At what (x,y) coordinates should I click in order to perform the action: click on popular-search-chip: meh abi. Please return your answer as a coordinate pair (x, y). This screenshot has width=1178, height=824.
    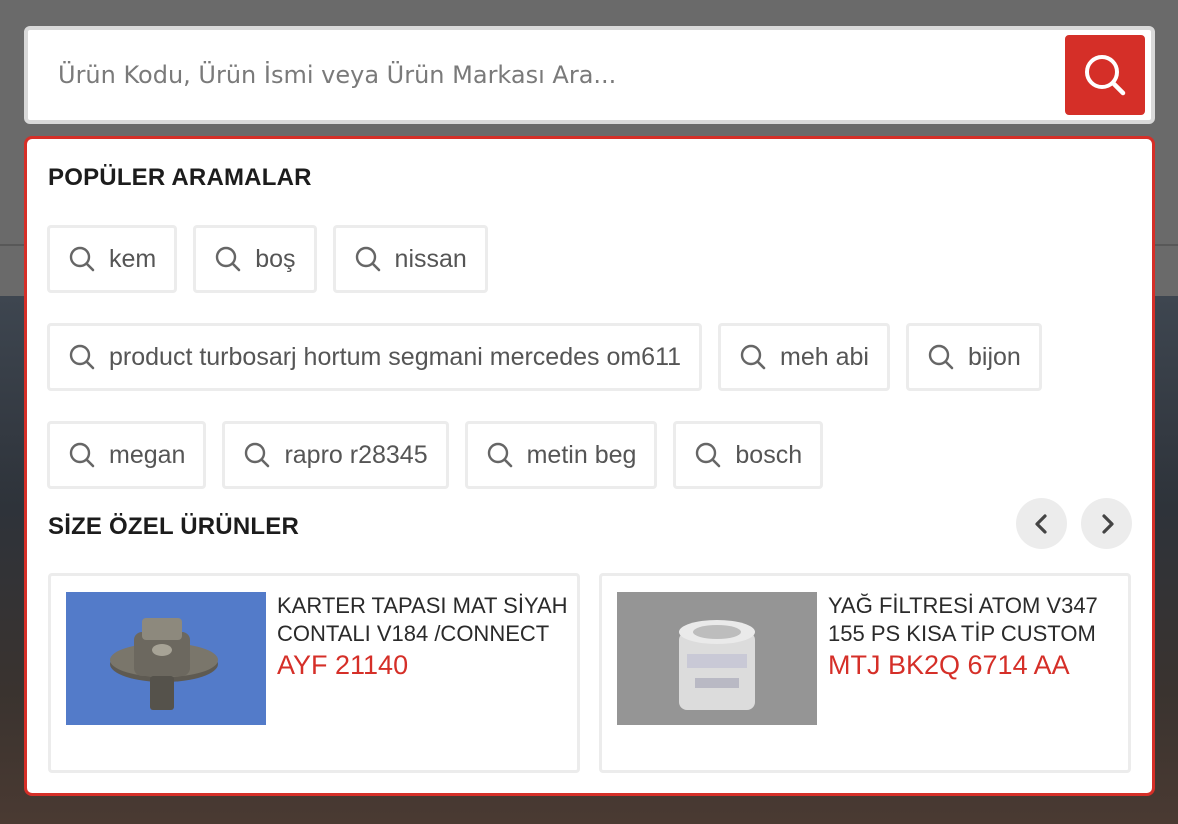
    Looking at the image, I should click on (804, 357).